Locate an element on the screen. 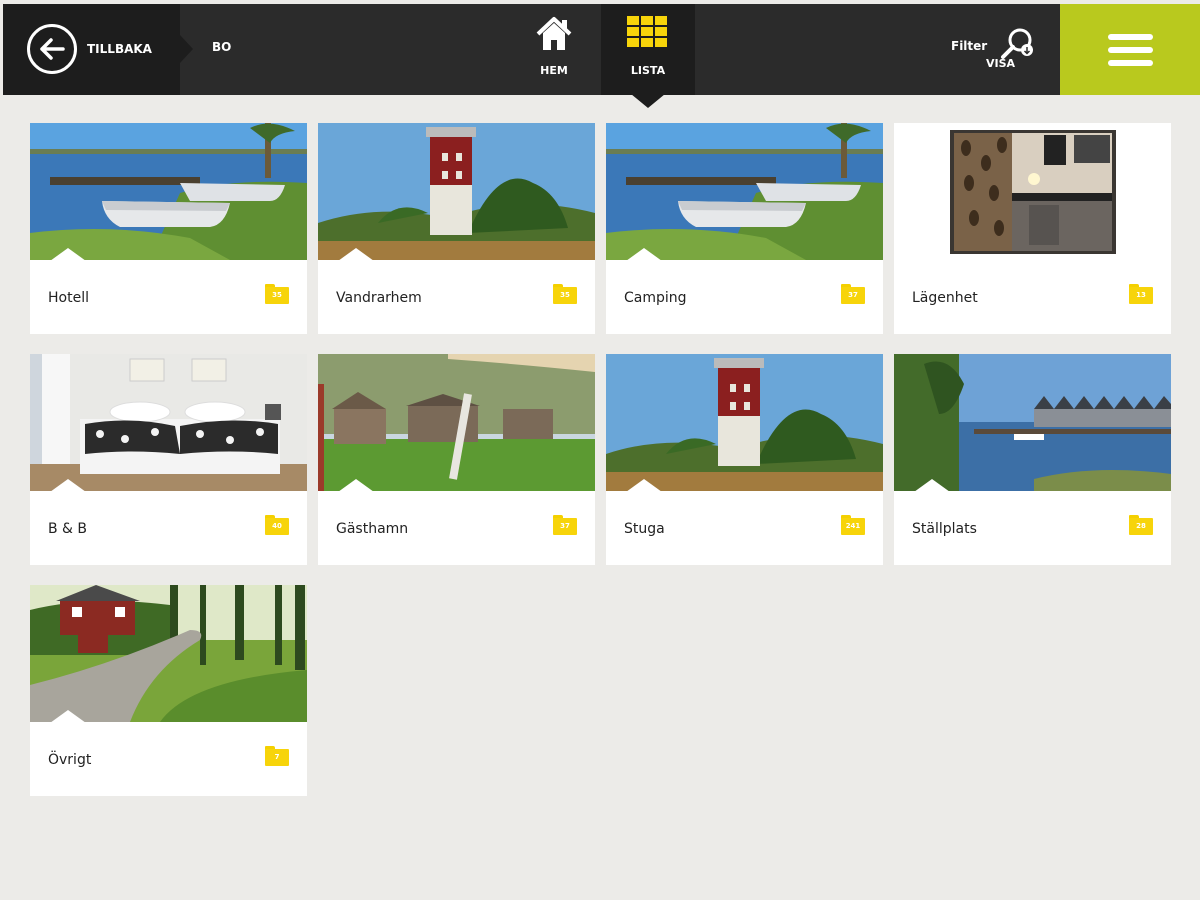 The image size is (1200, 900). tab-home: HEM is located at coordinates (554, 49).